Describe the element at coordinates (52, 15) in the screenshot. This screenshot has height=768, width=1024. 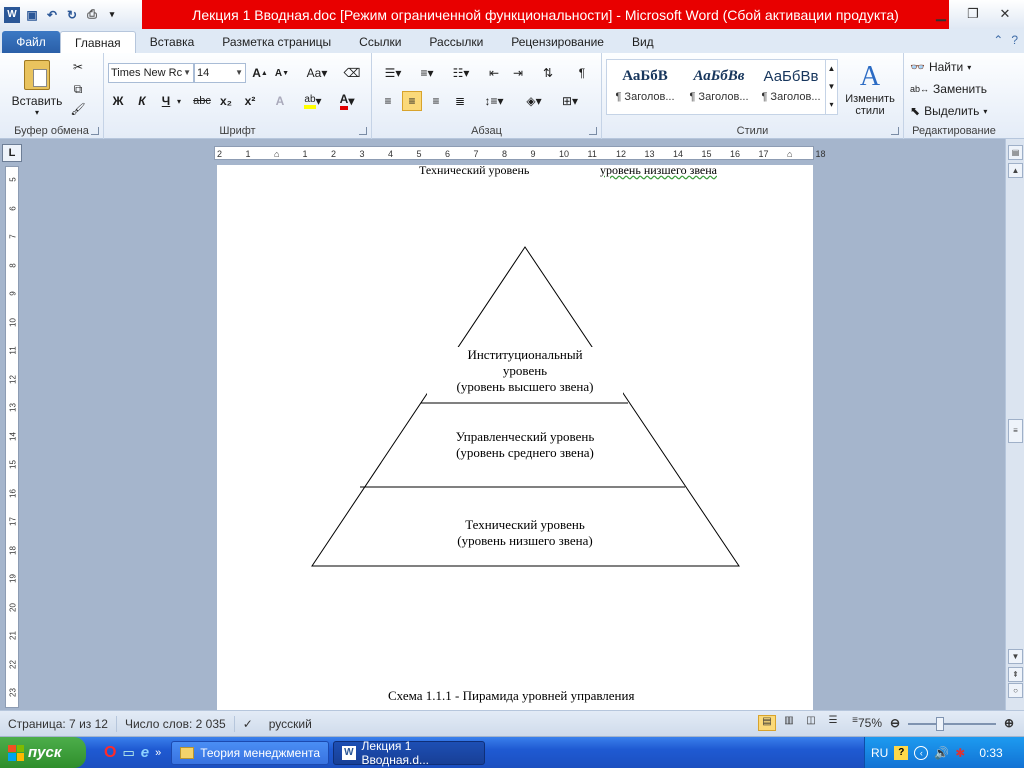
I see `undo-icon: ↶` at that location.